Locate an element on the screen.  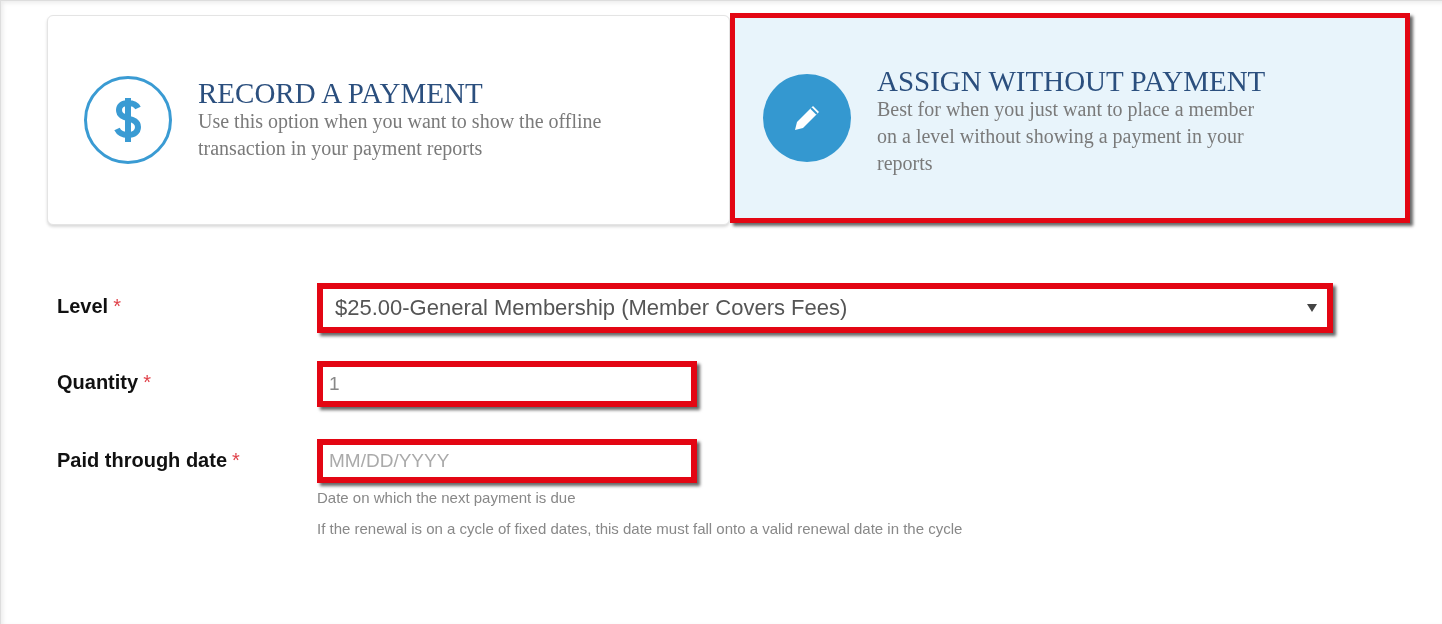
field-label: Level * is located at coordinates (89, 306).